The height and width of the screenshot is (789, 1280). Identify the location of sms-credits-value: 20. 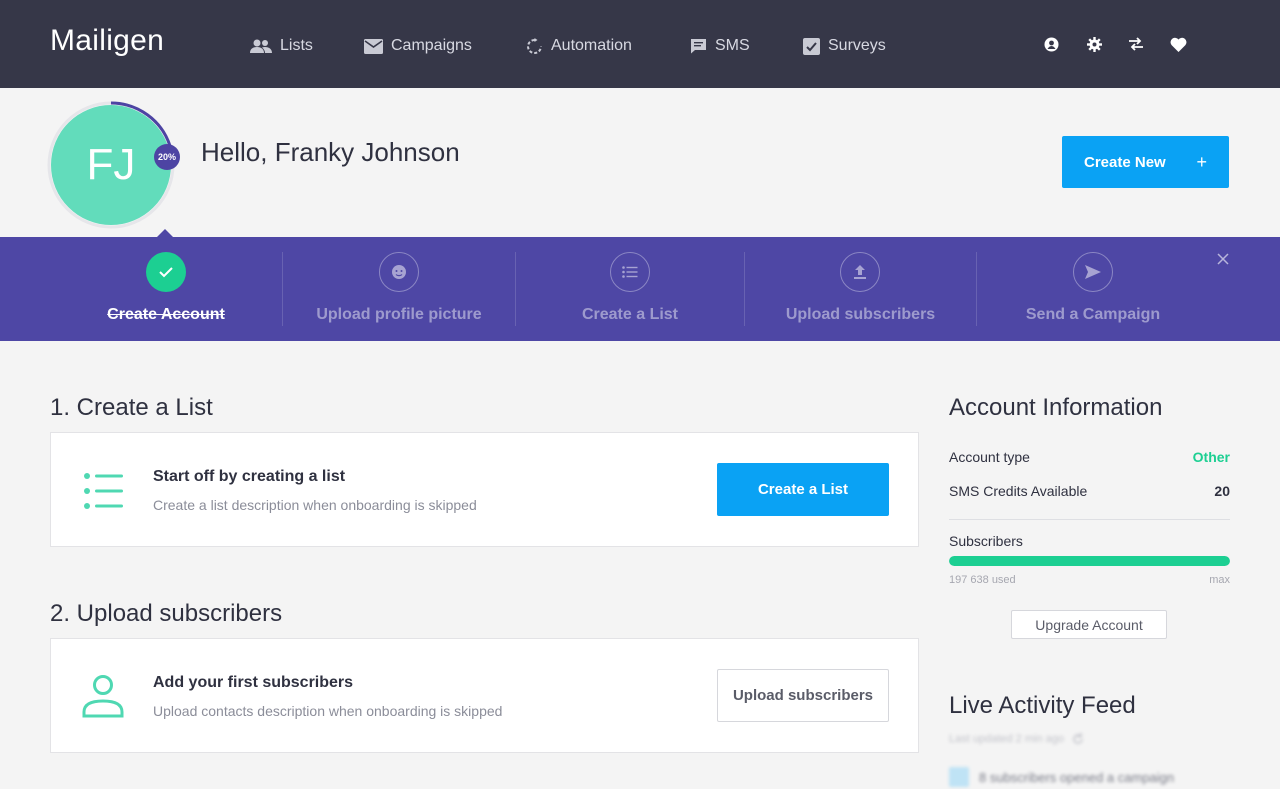
(1222, 491).